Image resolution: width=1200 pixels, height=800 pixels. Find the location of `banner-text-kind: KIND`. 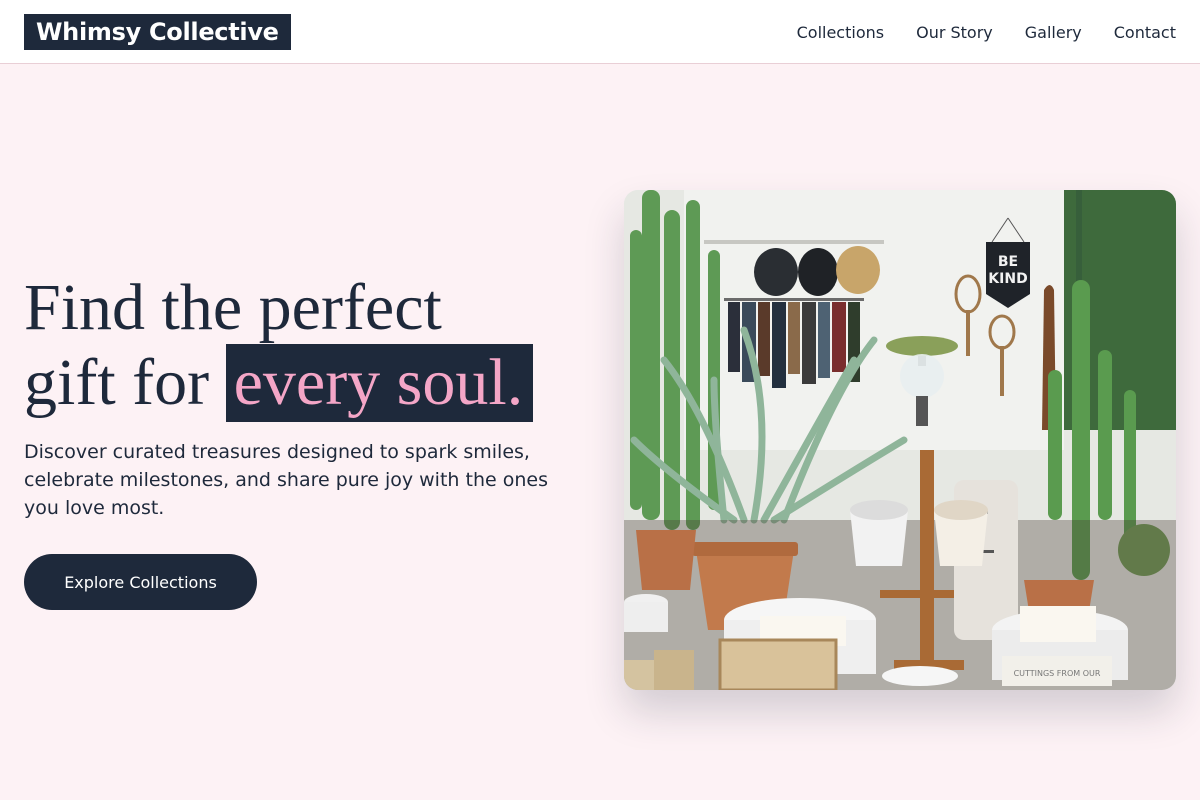

banner-text-kind: KIND is located at coordinates (1007, 279).